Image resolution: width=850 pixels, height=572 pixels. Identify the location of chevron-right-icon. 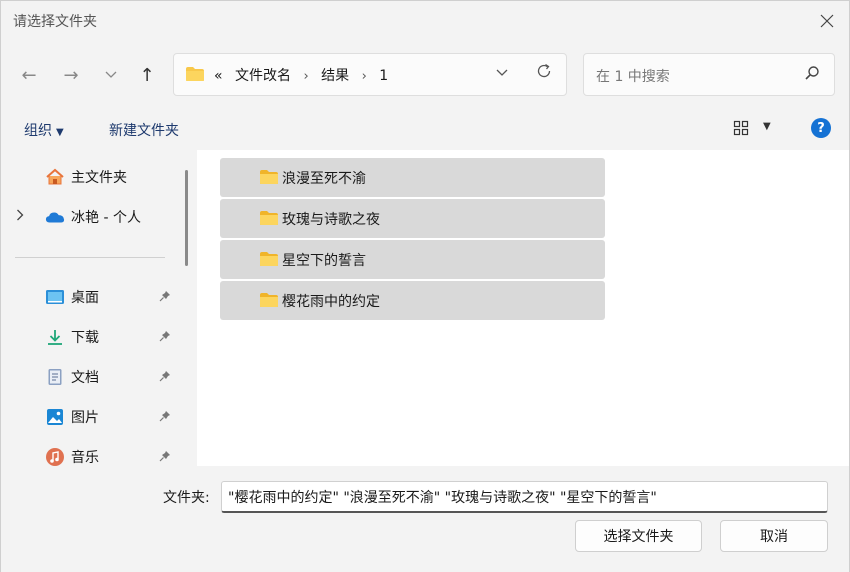
(20, 217).